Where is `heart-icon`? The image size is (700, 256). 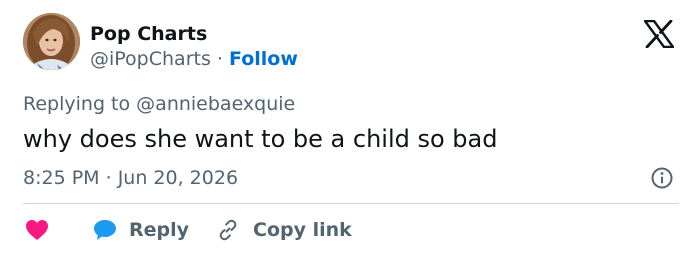
heart-icon is located at coordinates (37, 230).